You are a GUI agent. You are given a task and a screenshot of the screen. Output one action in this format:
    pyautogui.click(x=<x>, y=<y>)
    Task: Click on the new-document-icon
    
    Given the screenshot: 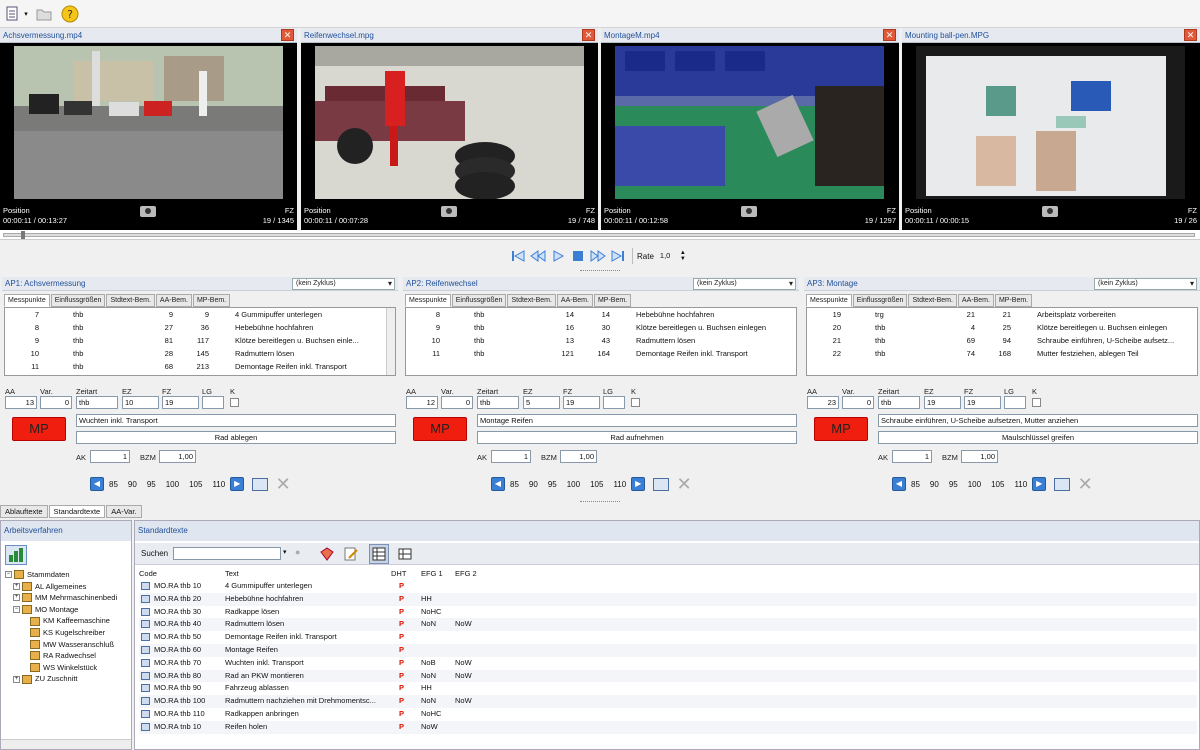 What is the action you would take?
    pyautogui.click(x=13, y=14)
    